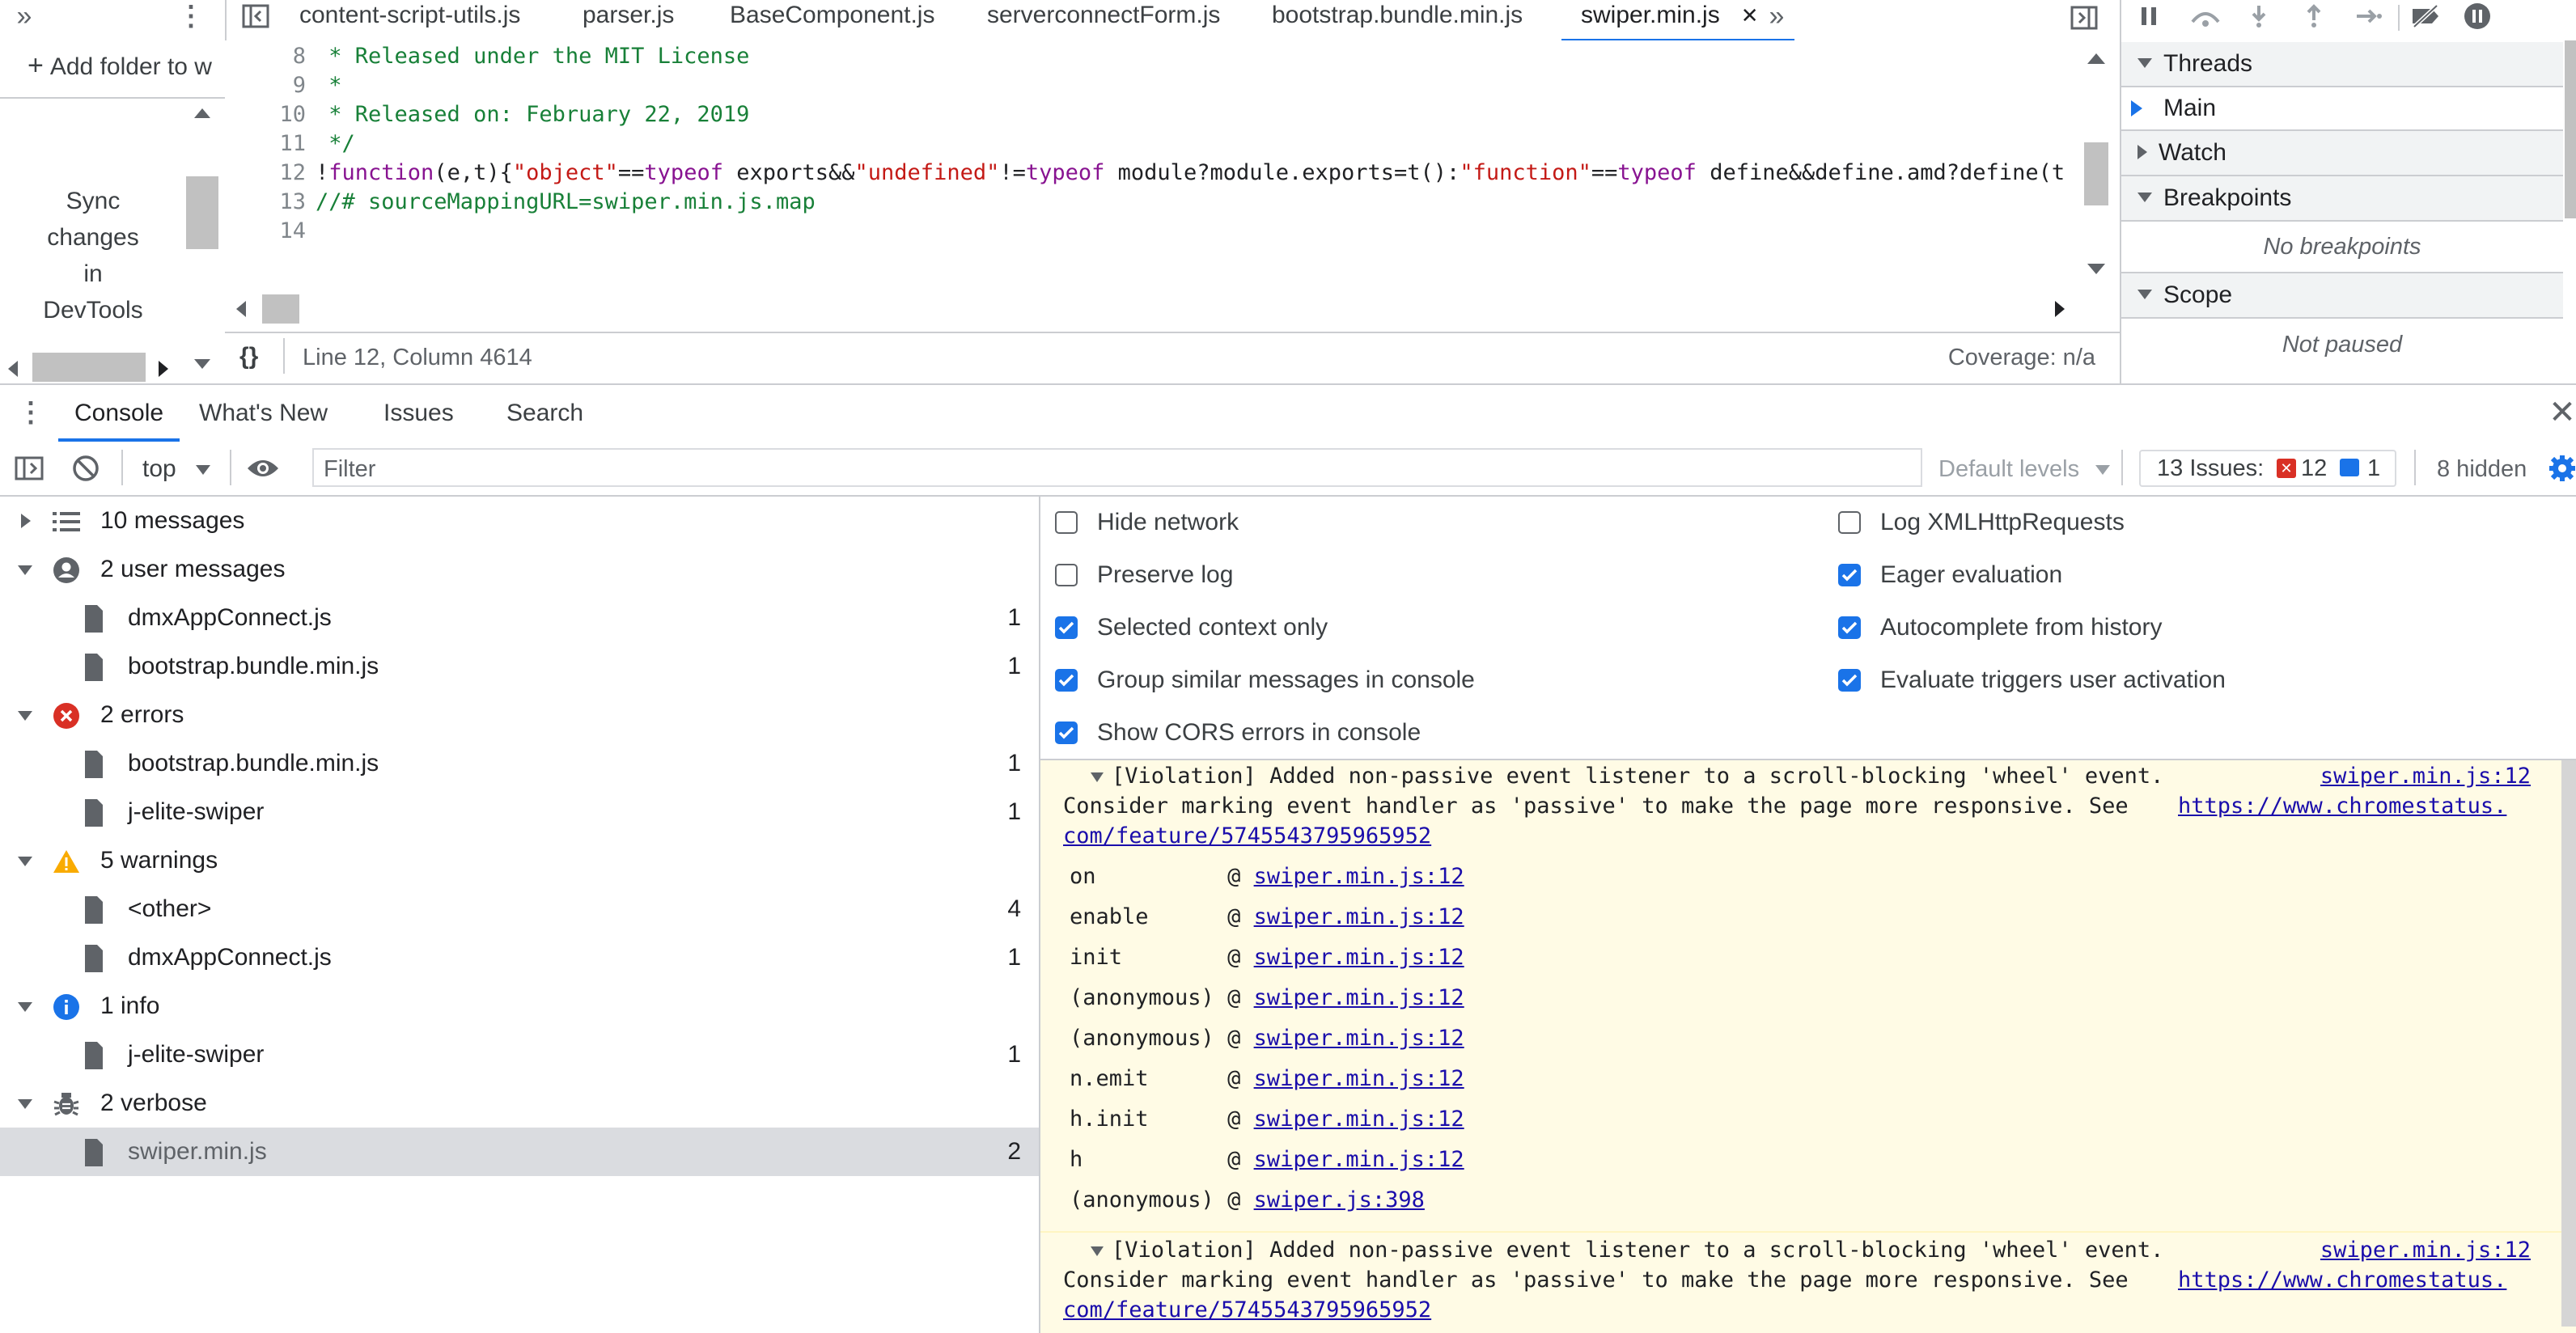  What do you see at coordinates (2149, 16) in the screenshot?
I see `pause-icon` at bounding box center [2149, 16].